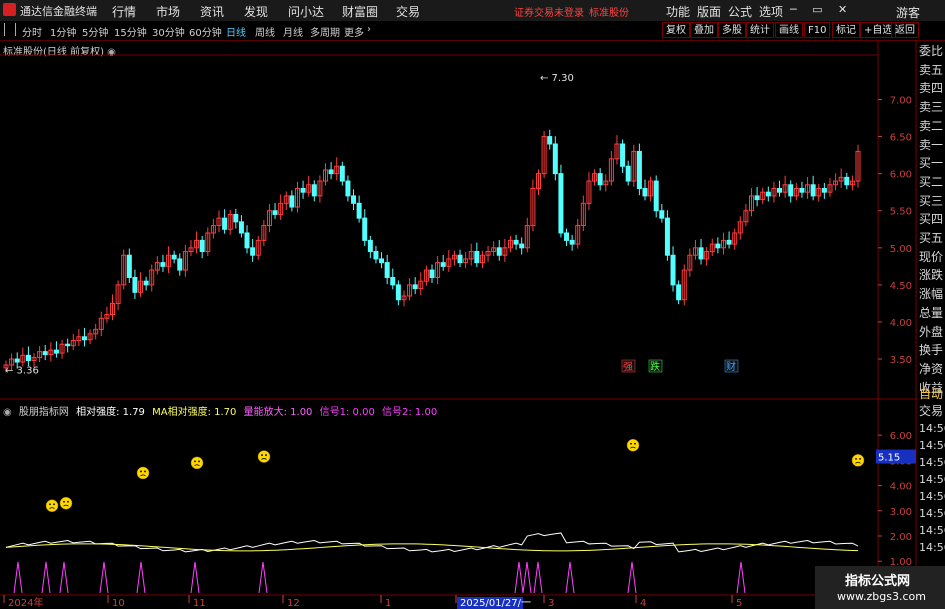 The image size is (945, 609). Describe the element at coordinates (22, 370) in the screenshot. I see `min-price-label: ← 3.36` at that location.